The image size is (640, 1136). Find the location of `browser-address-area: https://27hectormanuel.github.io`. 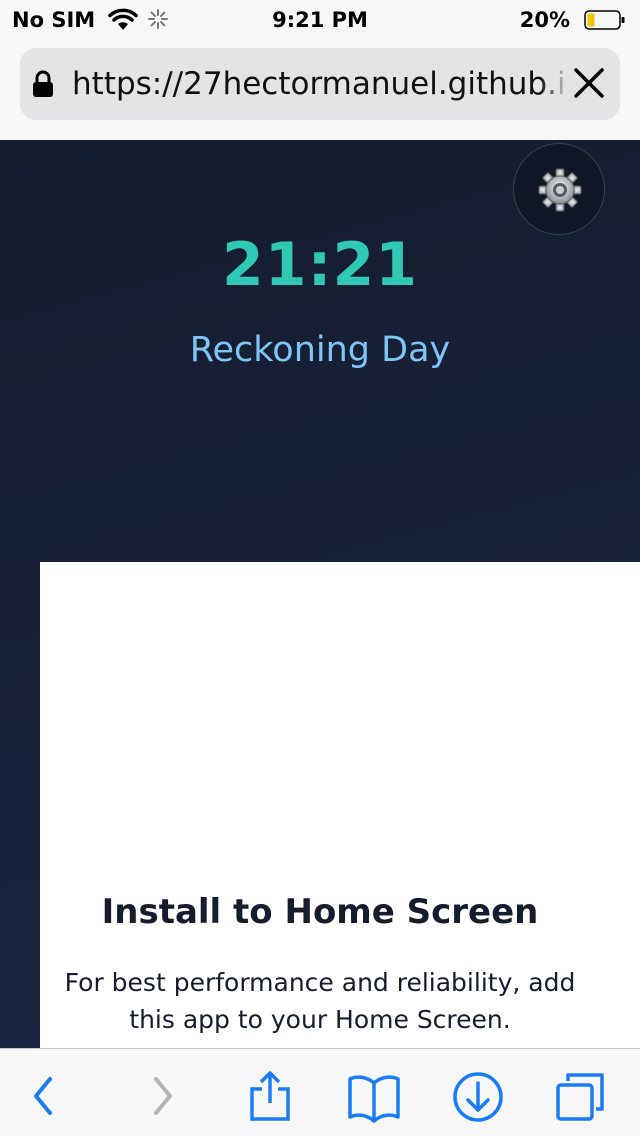

browser-address-area: https://27hectormanuel.github.io is located at coordinates (320, 100).